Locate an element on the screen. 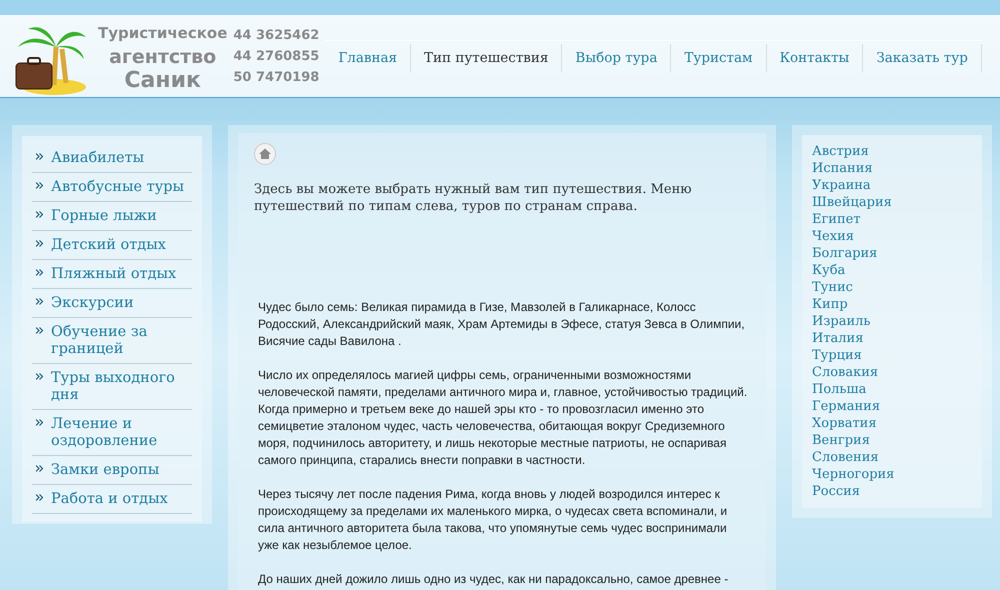  sidebar-link: Обучение за границей is located at coordinates (121, 341).